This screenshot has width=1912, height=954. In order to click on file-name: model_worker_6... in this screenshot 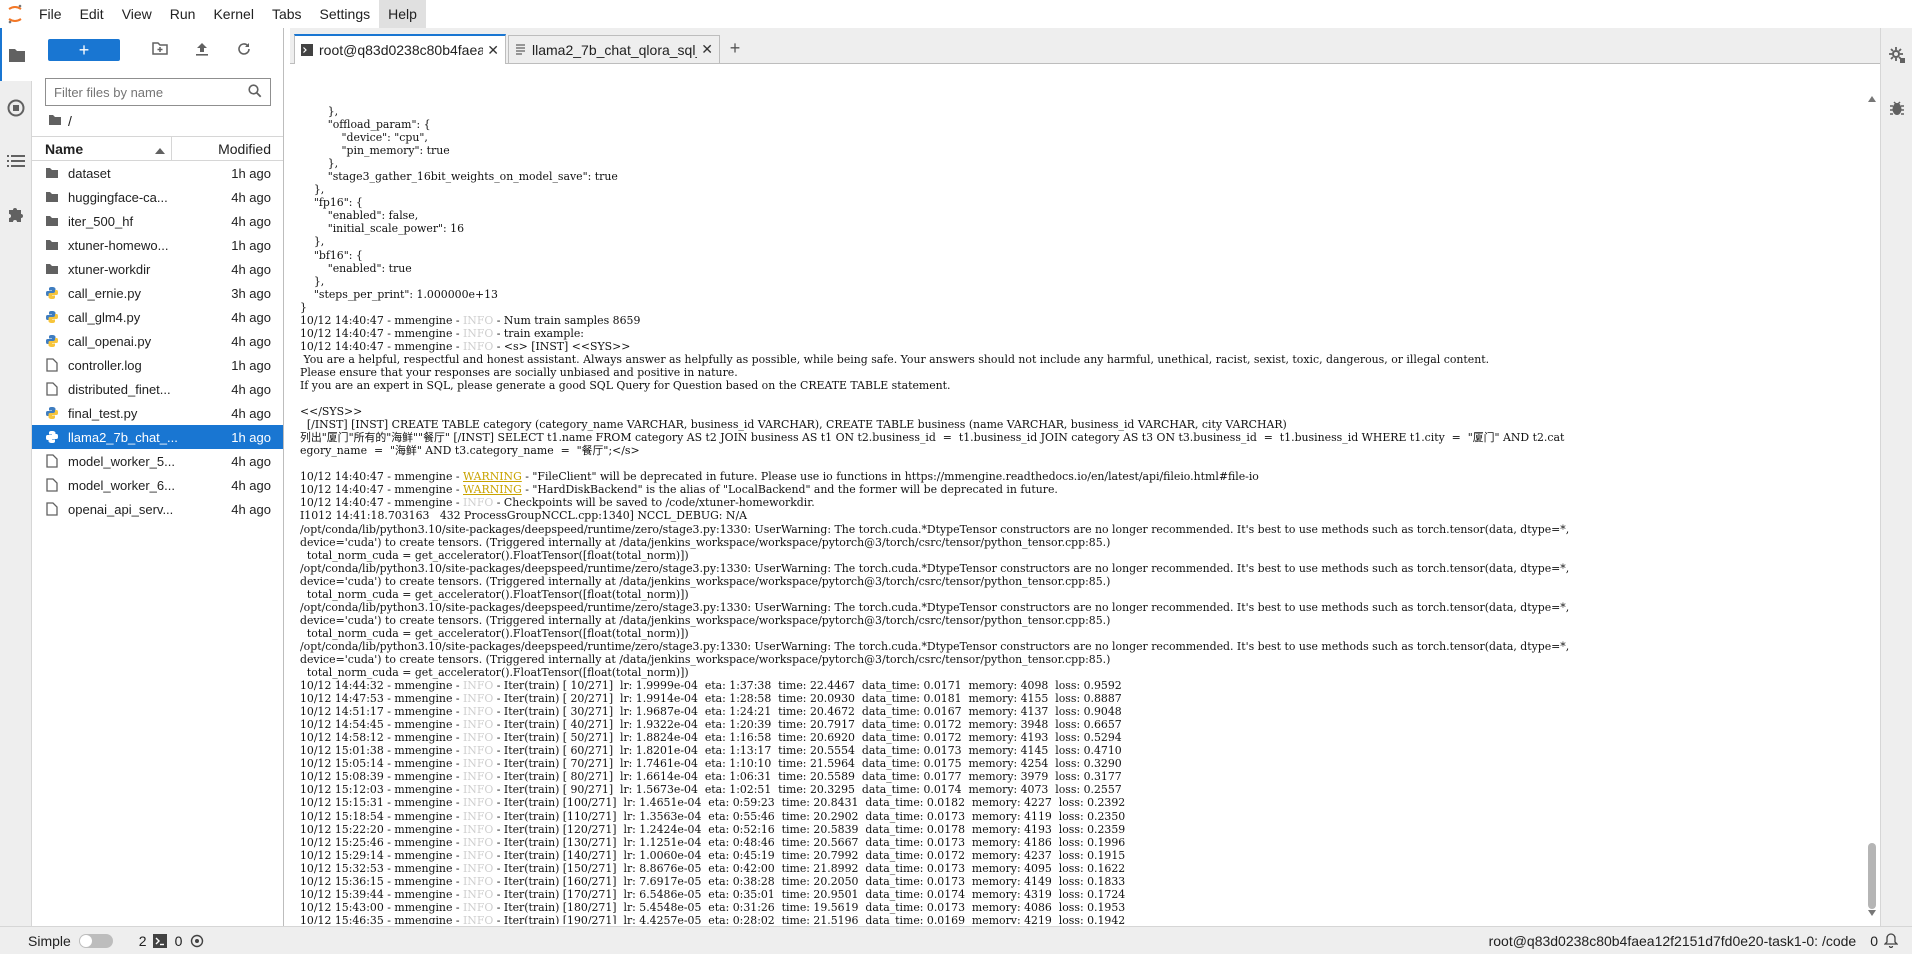, I will do `click(121, 485)`.